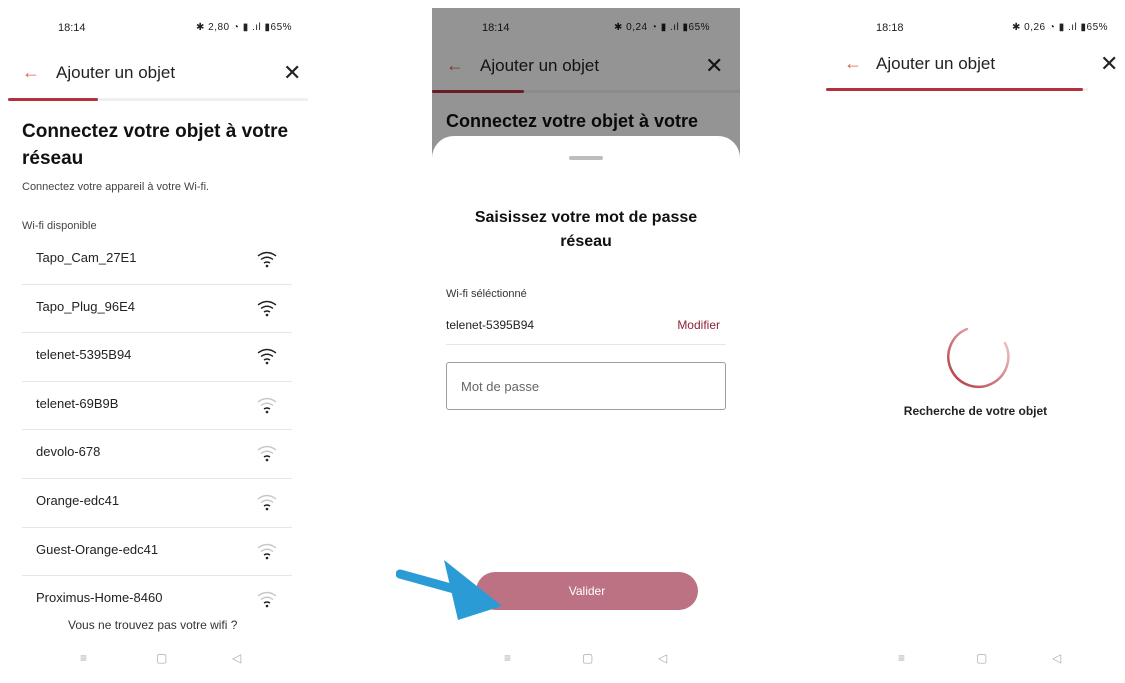 This screenshot has height=683, width=1125. What do you see at coordinates (72, 28) in the screenshot?
I see `status-time: 18:14` at bounding box center [72, 28].